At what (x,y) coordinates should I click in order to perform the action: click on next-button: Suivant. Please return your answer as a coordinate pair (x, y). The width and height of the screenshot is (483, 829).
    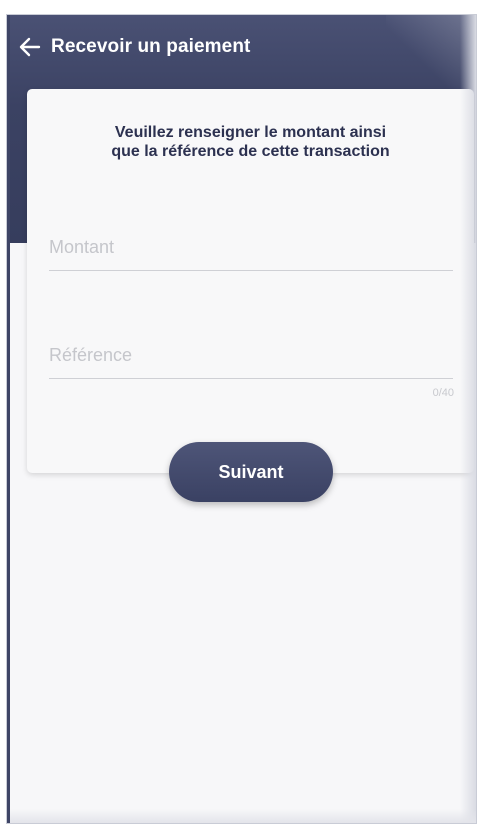
    Looking at the image, I should click on (251, 472).